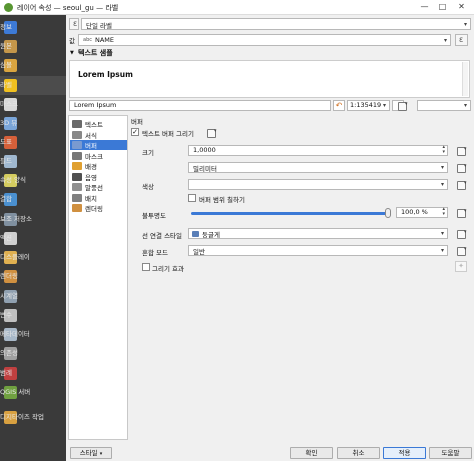  What do you see at coordinates (33, 315) in the screenshot?
I see `sidebar-item: 변수` at bounding box center [33, 315].